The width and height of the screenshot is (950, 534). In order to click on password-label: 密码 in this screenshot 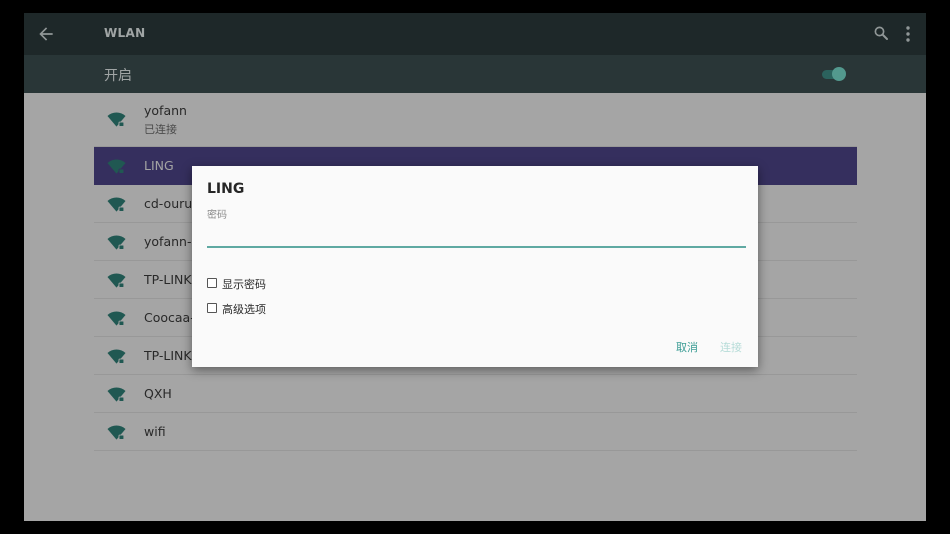, I will do `click(217, 215)`.